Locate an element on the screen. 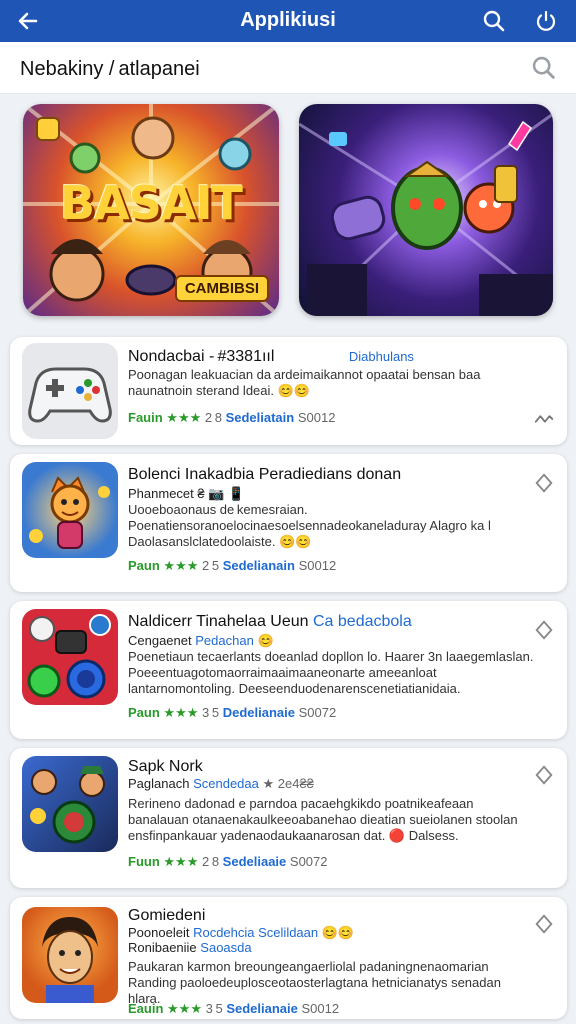 Image resolution: width=576 pixels, height=1024 pixels. rating-score: 2 5 is located at coordinates (211, 565).